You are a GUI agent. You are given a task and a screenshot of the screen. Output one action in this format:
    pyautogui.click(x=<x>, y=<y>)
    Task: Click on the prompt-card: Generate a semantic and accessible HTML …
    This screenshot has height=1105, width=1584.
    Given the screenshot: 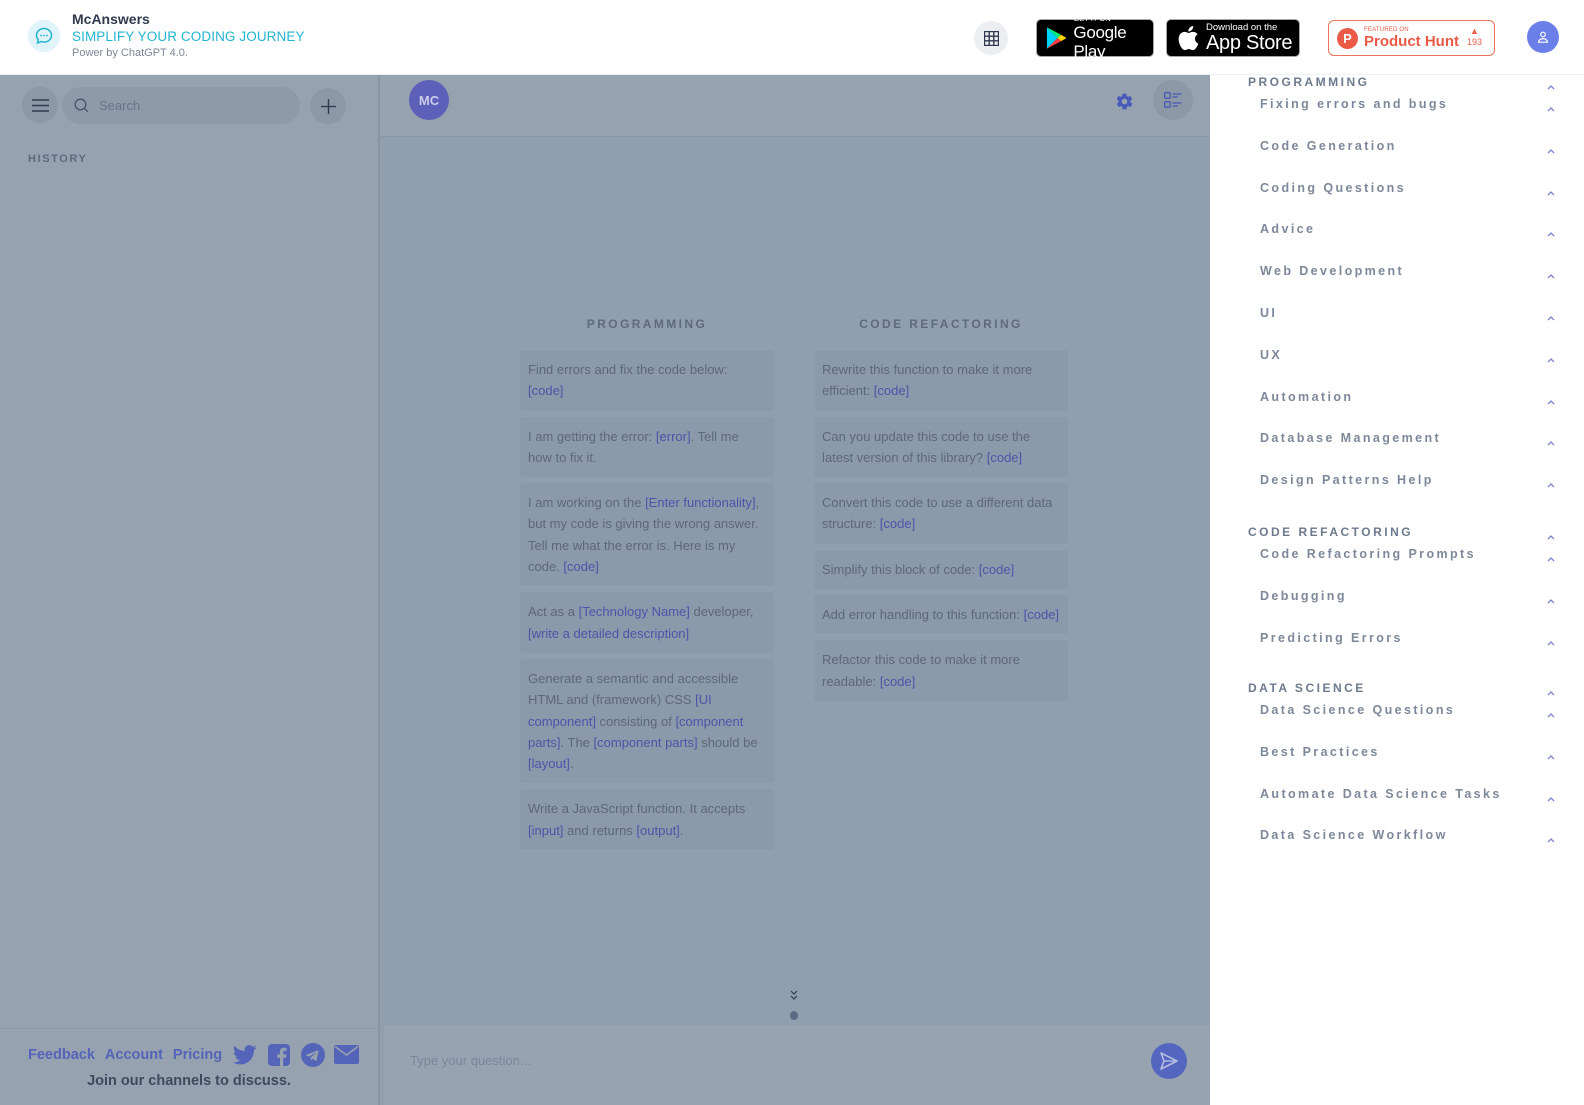 What is the action you would take?
    pyautogui.click(x=647, y=721)
    